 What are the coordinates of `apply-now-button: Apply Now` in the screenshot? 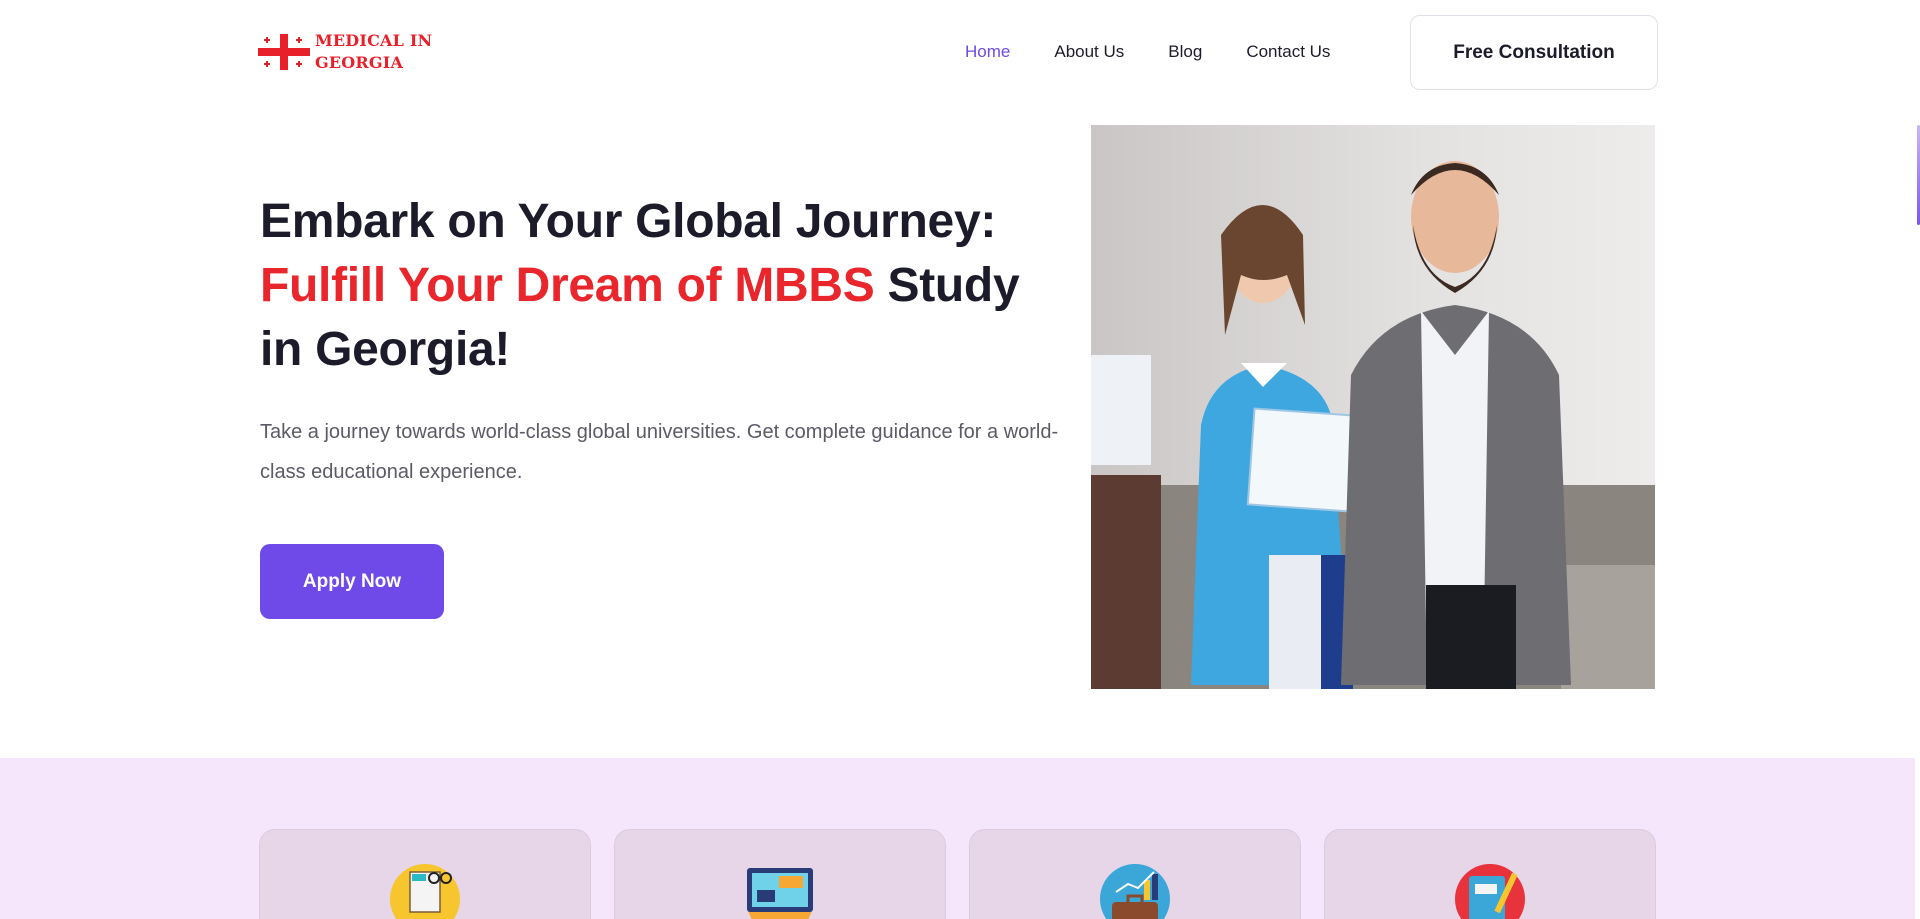 It's located at (352, 581).